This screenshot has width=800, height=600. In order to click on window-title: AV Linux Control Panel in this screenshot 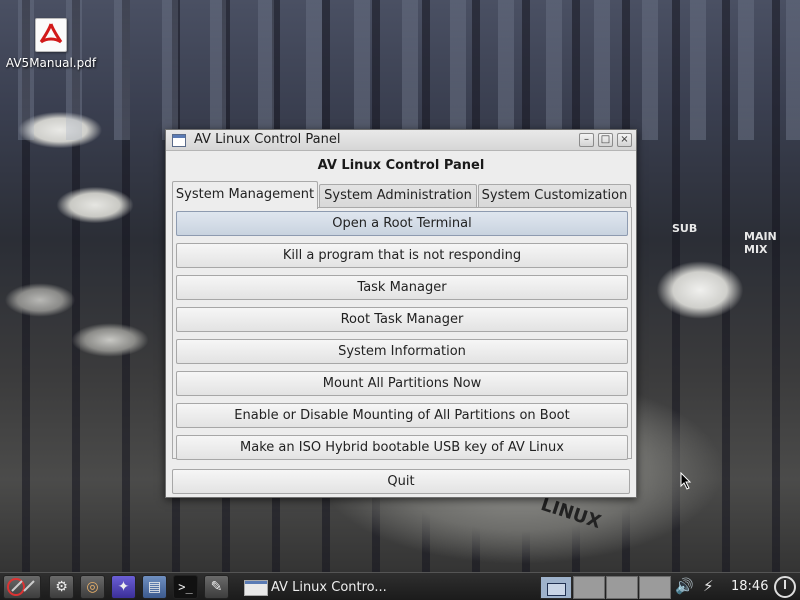, I will do `click(267, 139)`.